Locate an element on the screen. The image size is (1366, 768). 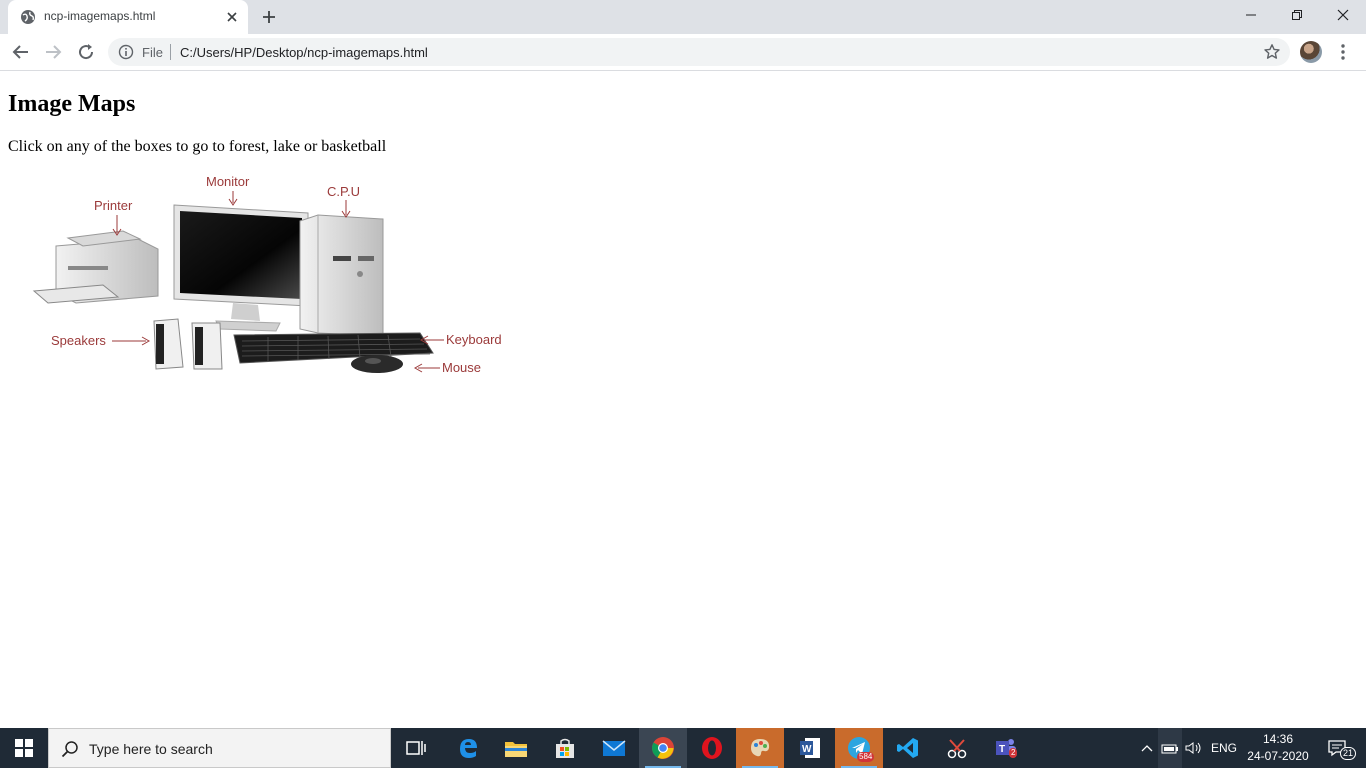
minimize-icon is located at coordinates (1251, 15).